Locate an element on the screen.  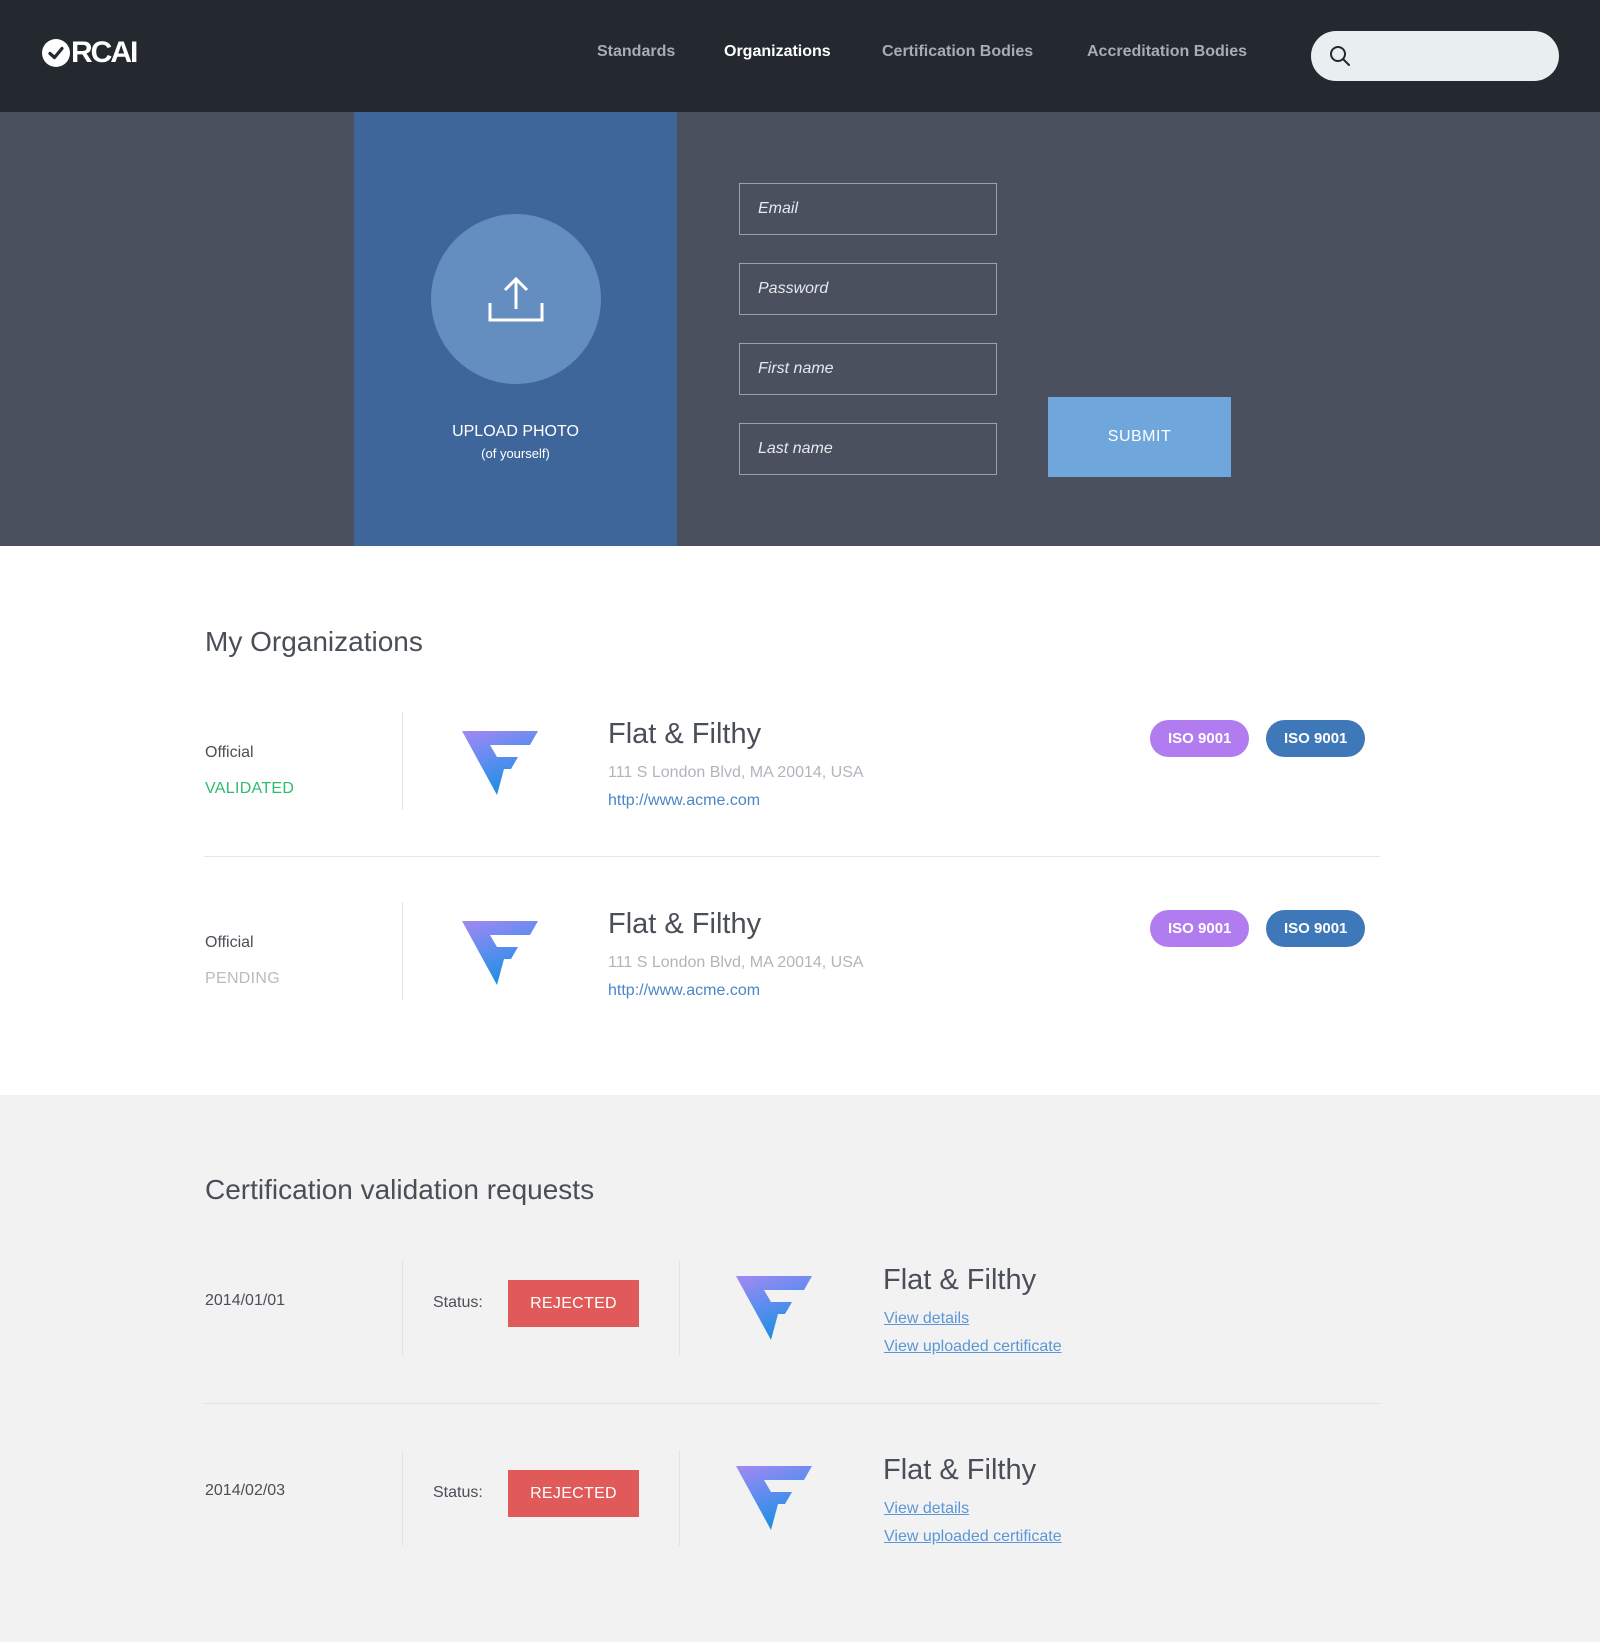
logo: RCAI is located at coordinates (90, 52).